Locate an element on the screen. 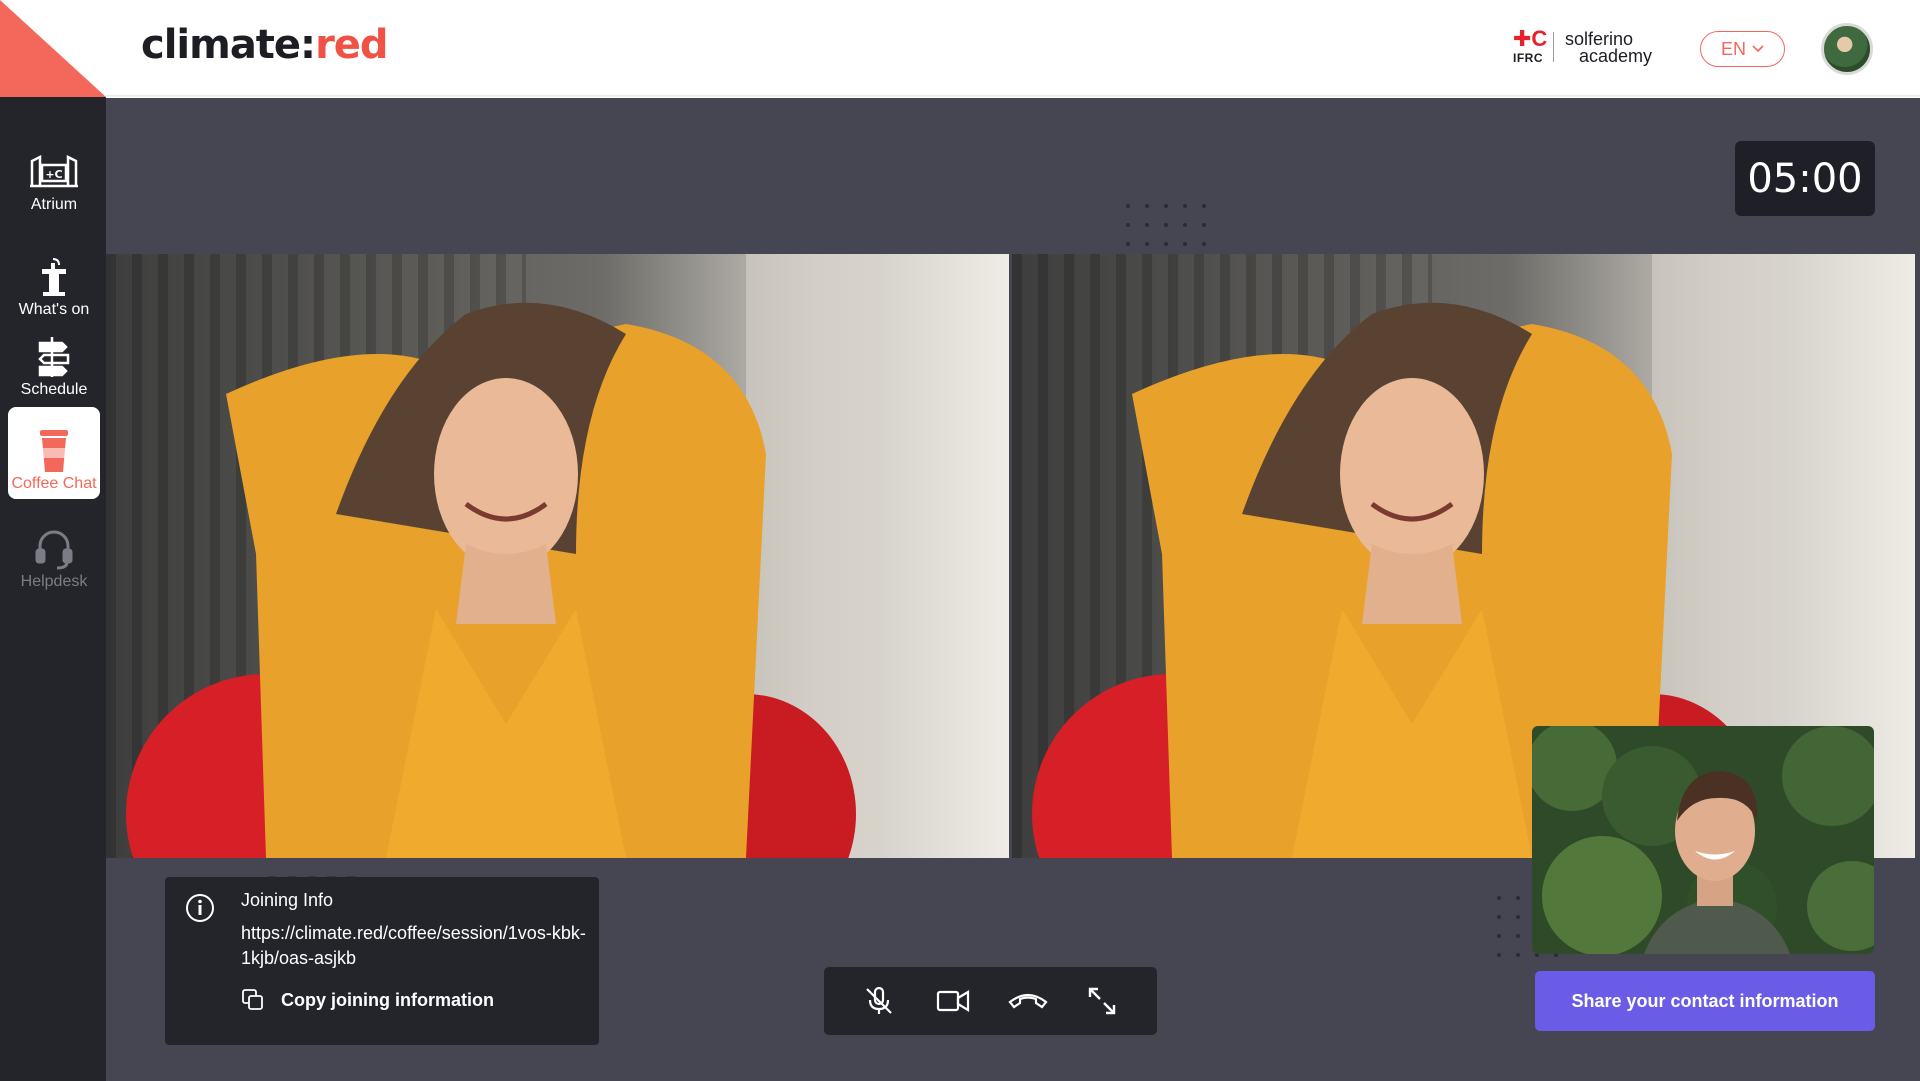 This screenshot has width=1920, height=1081. copy-icon is located at coordinates (252, 999).